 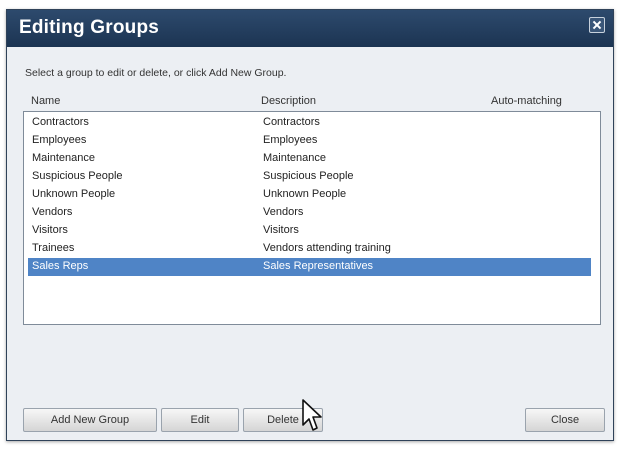 What do you see at coordinates (46, 101) in the screenshot?
I see `column-header-name: Name` at bounding box center [46, 101].